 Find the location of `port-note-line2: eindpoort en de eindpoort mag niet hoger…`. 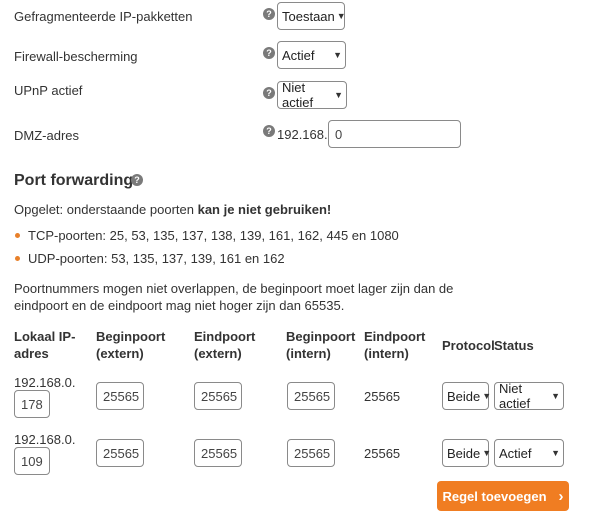

port-note-line2: eindpoort en de eindpoort mag niet hoger… is located at coordinates (179, 305).